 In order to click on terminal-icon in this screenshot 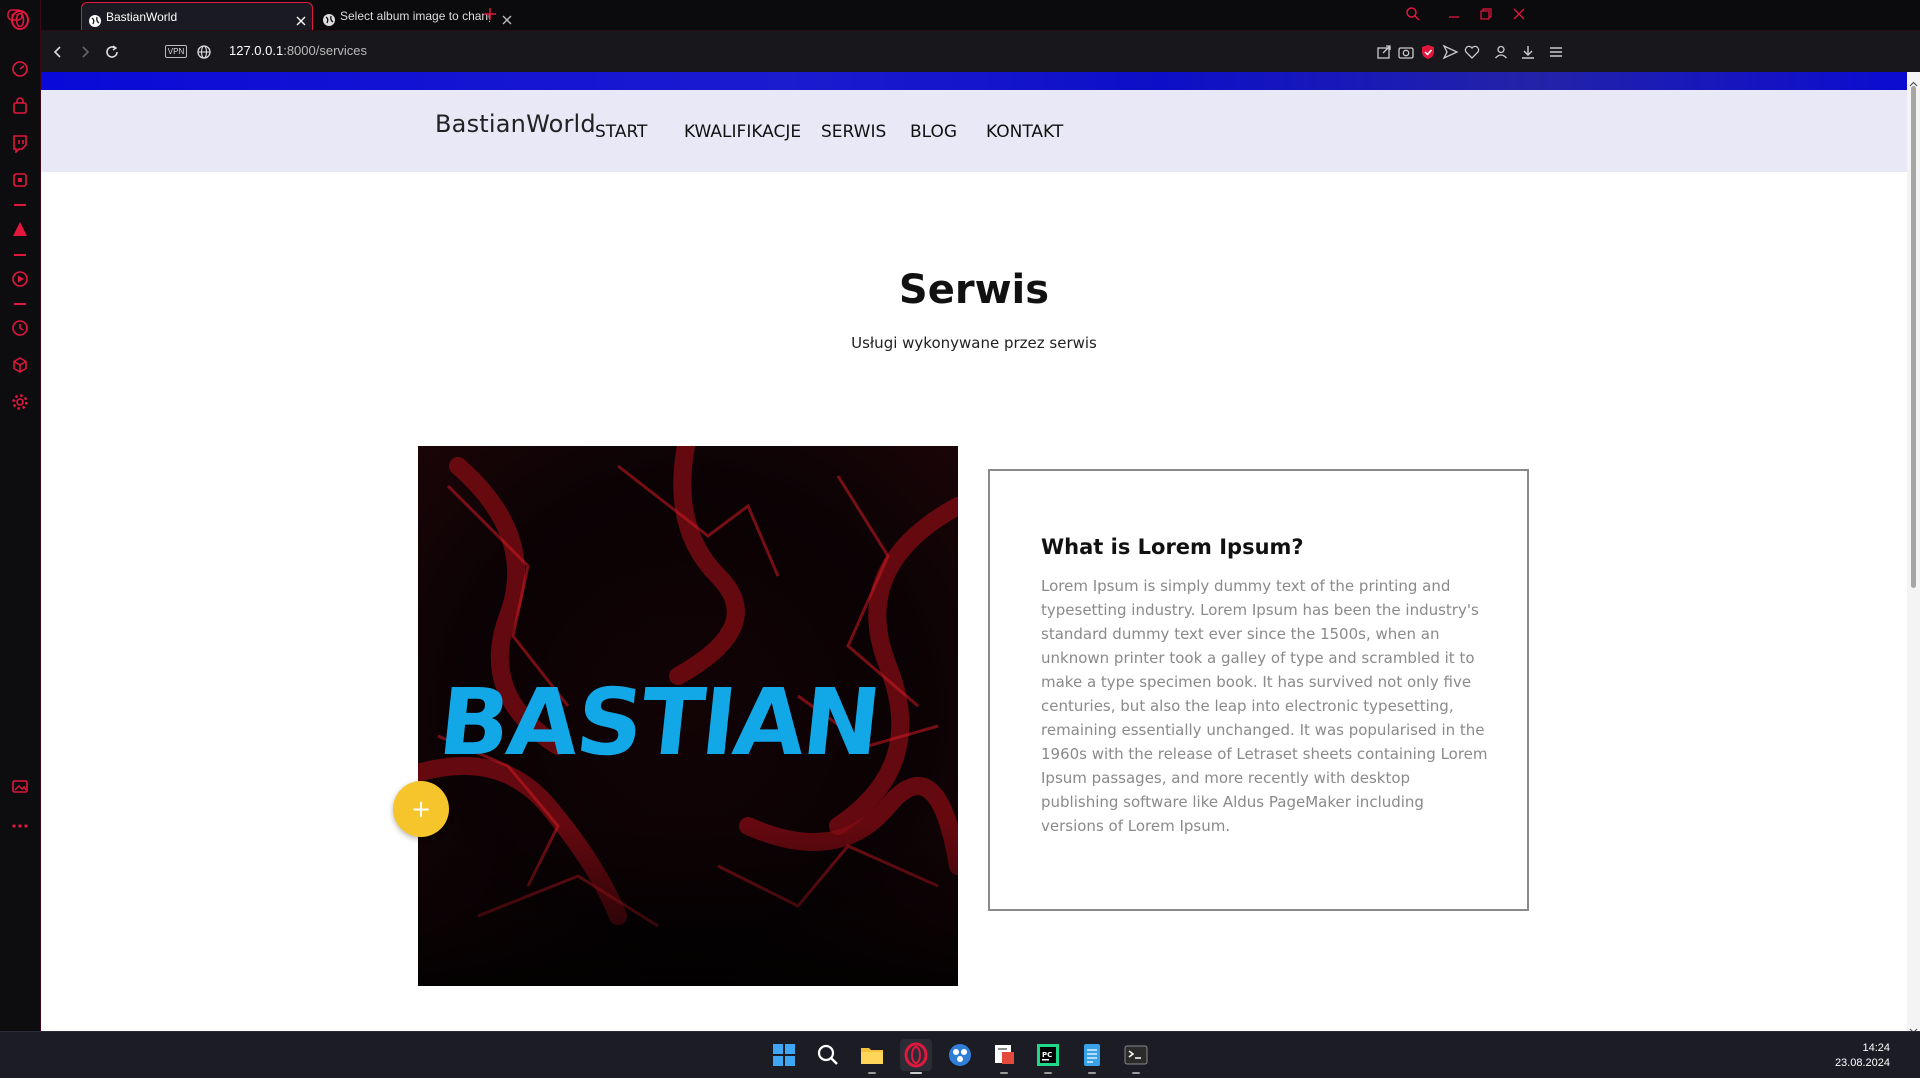, I will do `click(1136, 1056)`.